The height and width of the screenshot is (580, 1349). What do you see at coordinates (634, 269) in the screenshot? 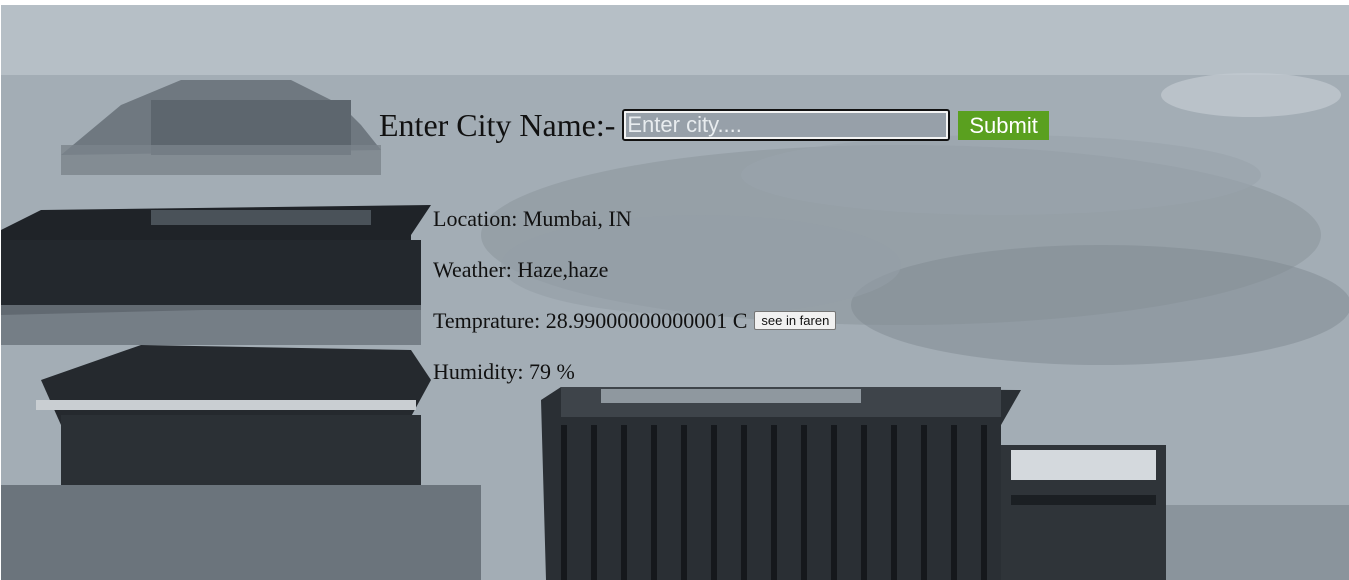
I see `weather-row: Weather: Haze,haze` at bounding box center [634, 269].